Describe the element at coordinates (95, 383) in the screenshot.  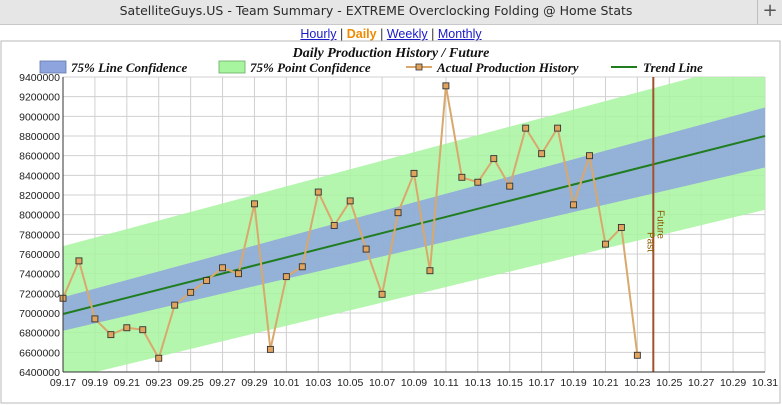
I see `x-tick-label: 09.19` at that location.